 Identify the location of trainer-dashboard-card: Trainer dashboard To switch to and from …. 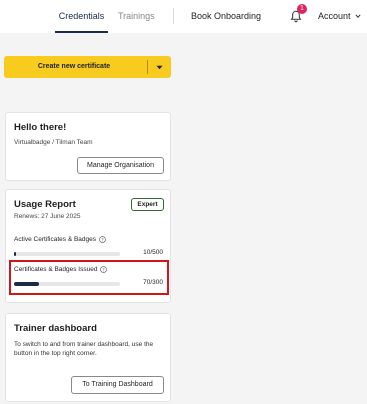
(88, 357).